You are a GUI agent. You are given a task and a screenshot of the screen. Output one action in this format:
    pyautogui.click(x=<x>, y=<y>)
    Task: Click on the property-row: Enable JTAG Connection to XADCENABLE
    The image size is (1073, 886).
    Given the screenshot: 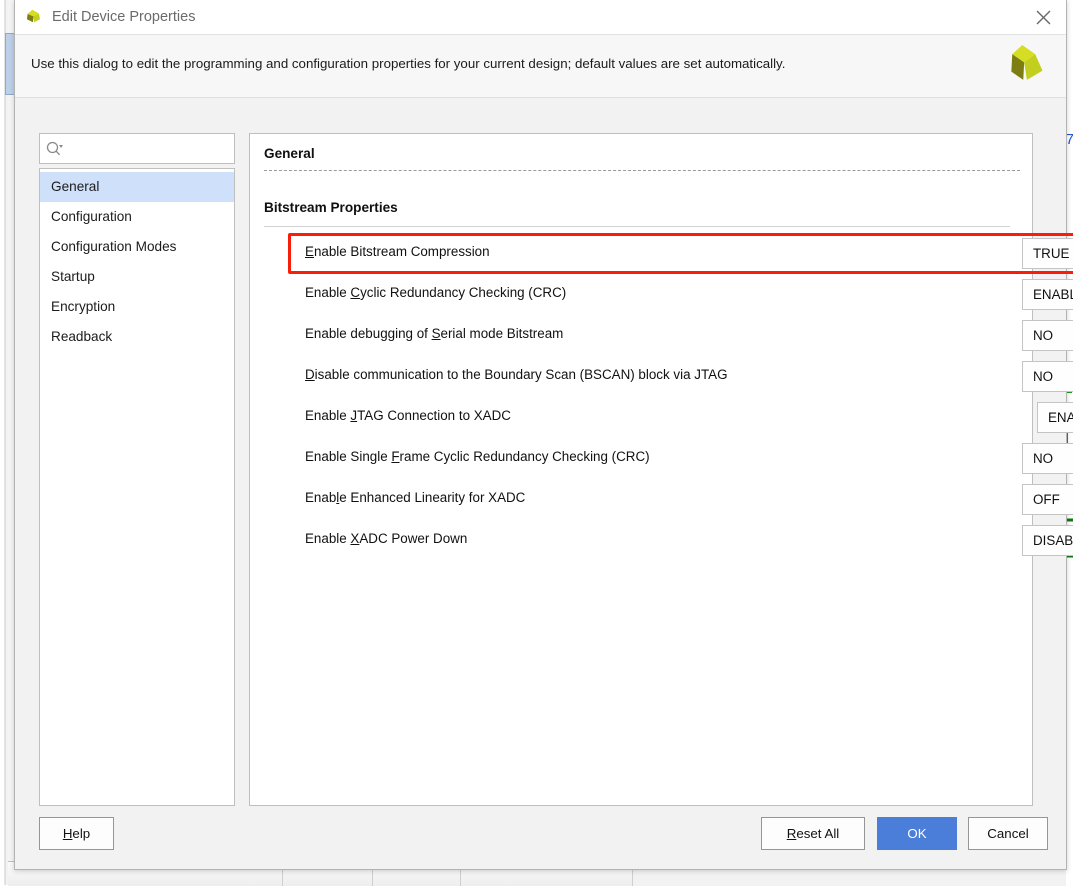 What is the action you would take?
    pyautogui.click(x=642, y=417)
    